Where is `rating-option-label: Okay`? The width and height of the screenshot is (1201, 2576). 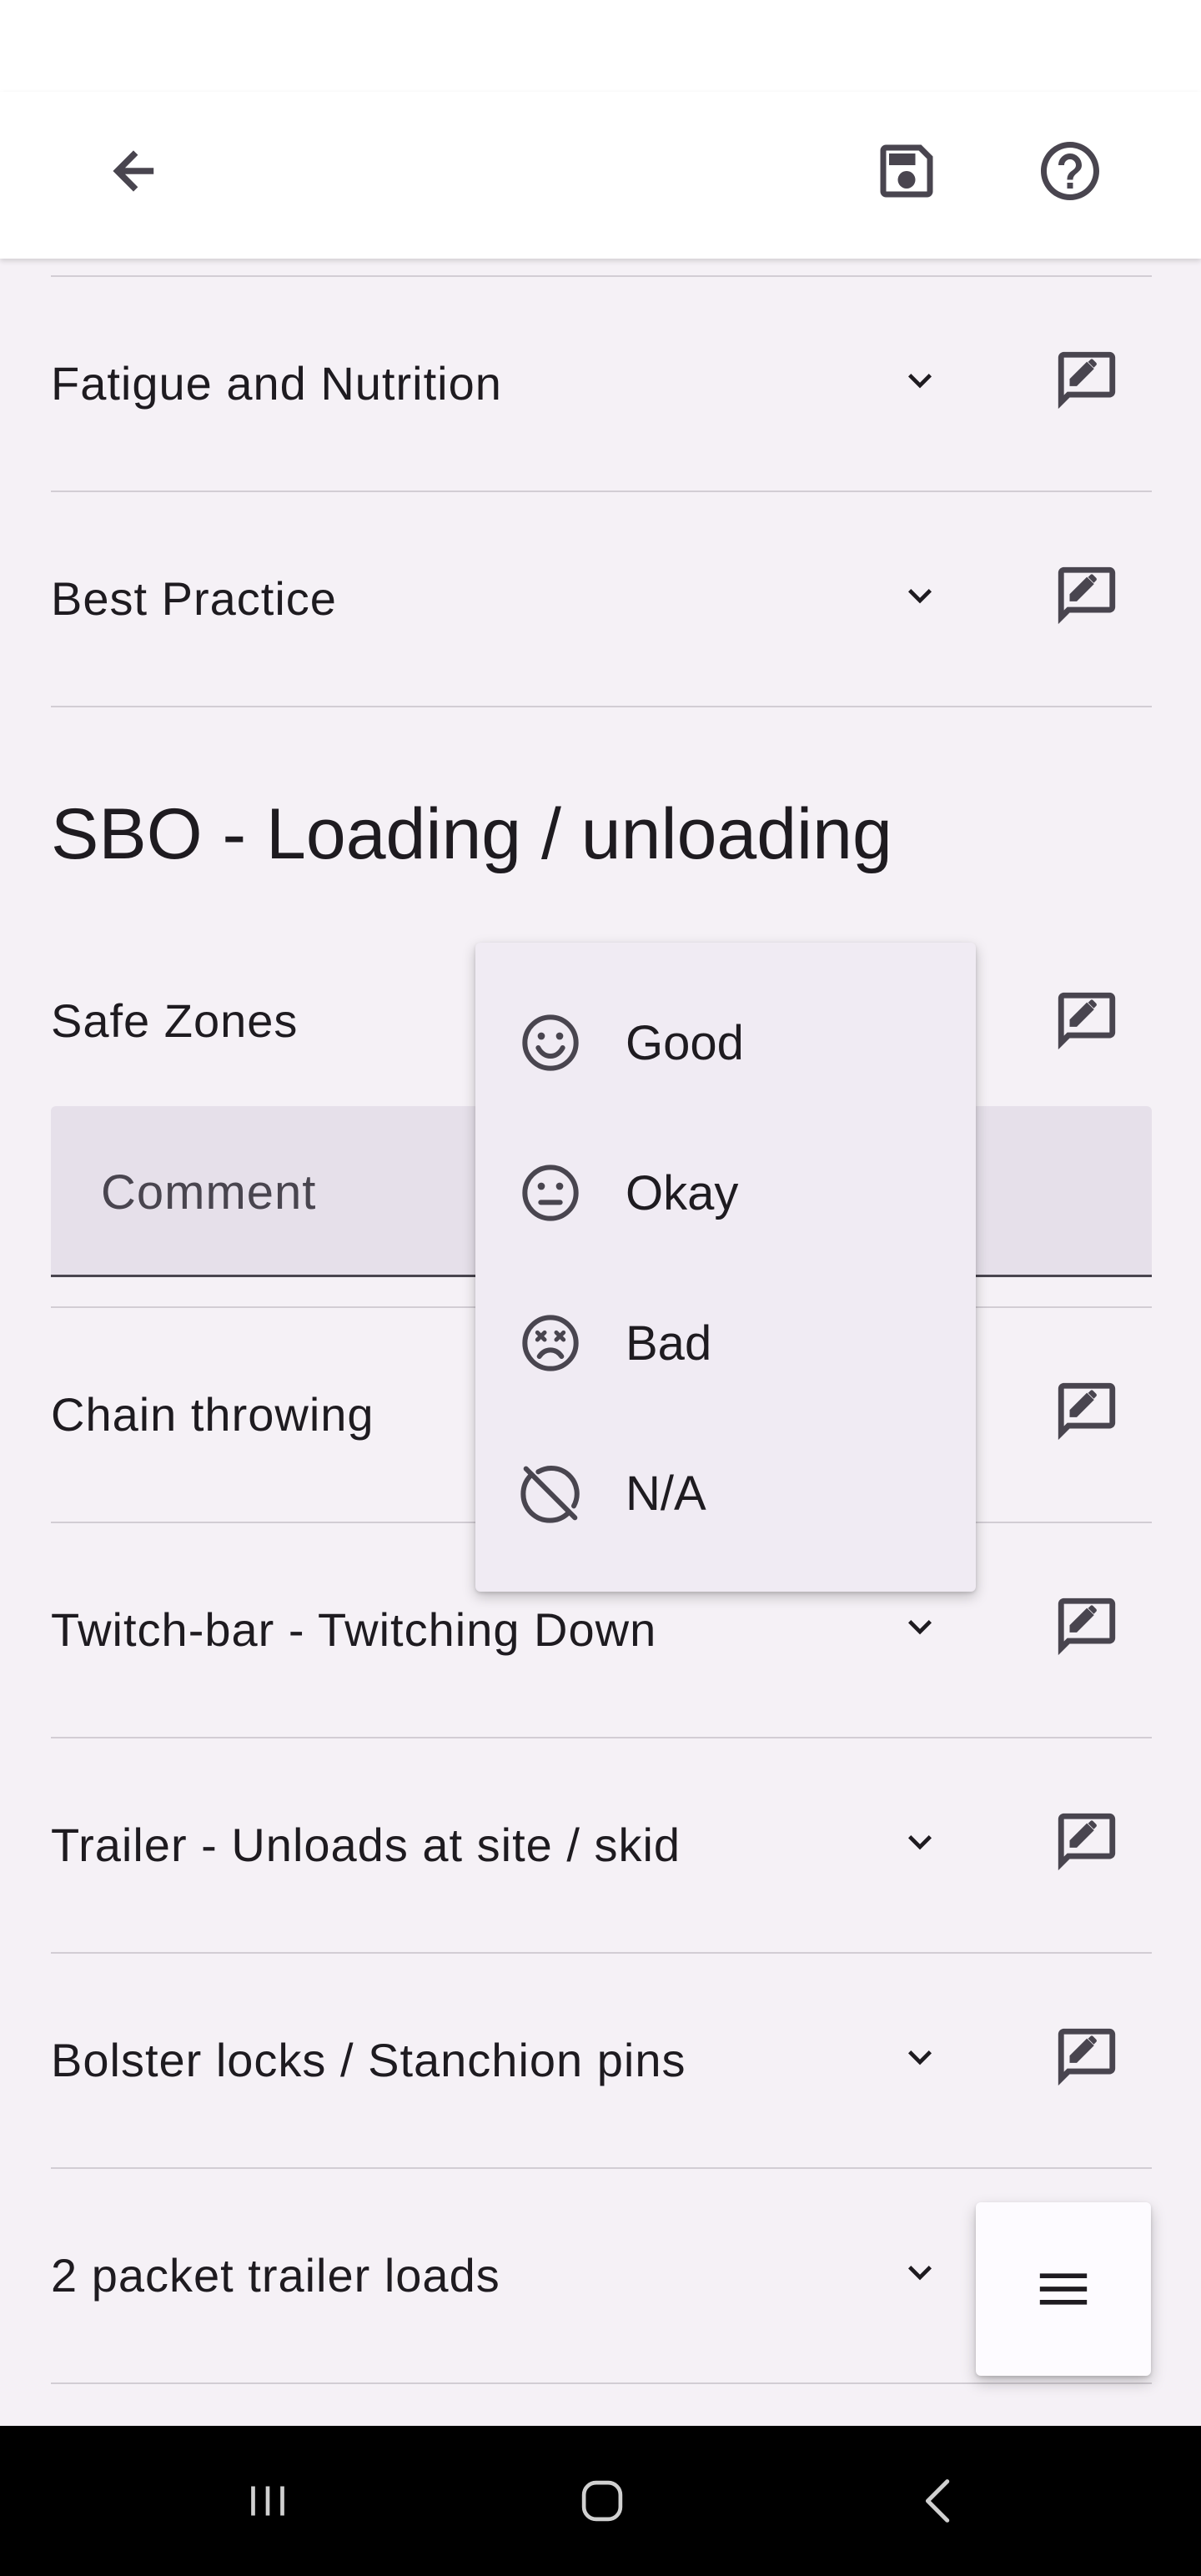
rating-option-label: Okay is located at coordinates (683, 1192).